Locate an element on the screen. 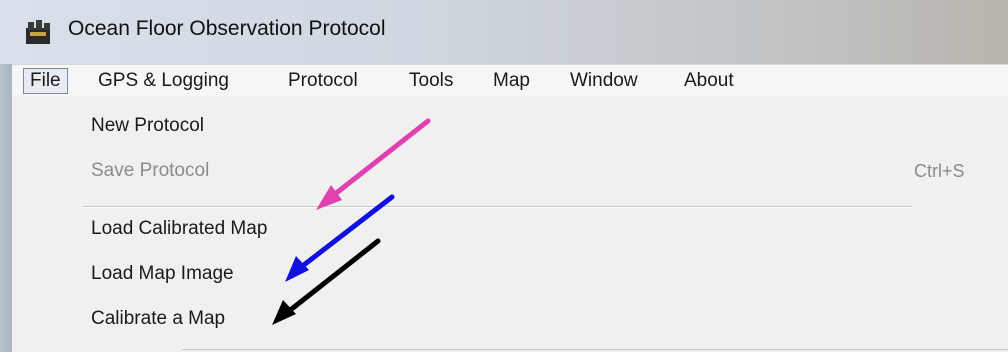  window-title: Ocean Floor Observation Protocol is located at coordinates (227, 28).